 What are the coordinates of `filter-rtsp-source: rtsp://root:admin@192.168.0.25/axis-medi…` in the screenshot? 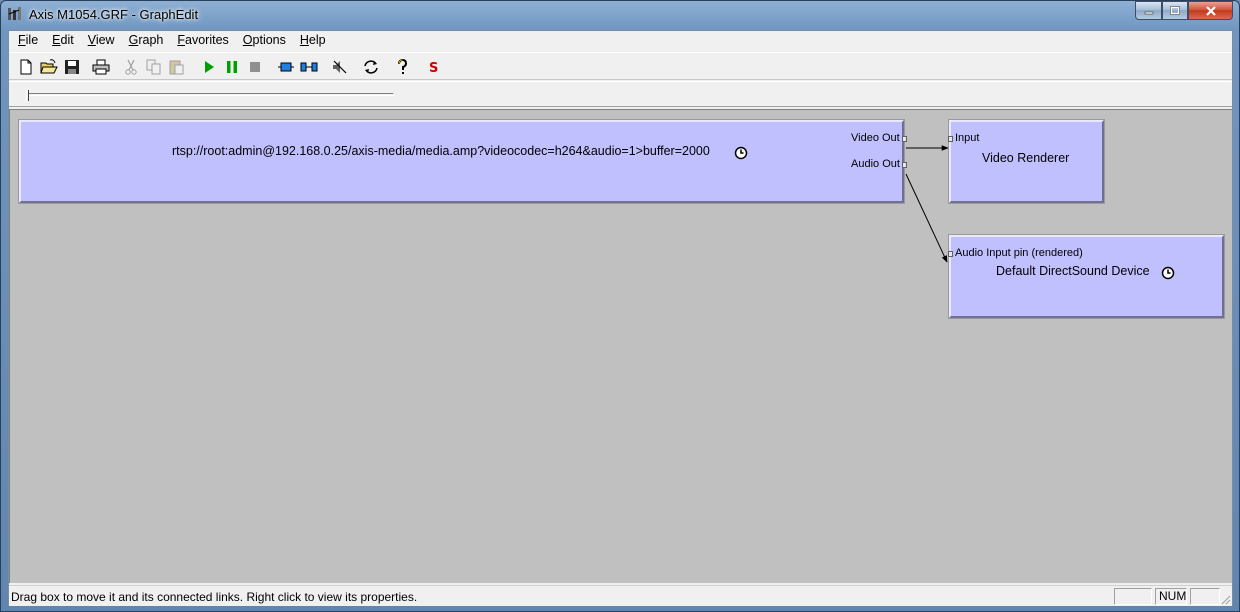 It's located at (462, 161).